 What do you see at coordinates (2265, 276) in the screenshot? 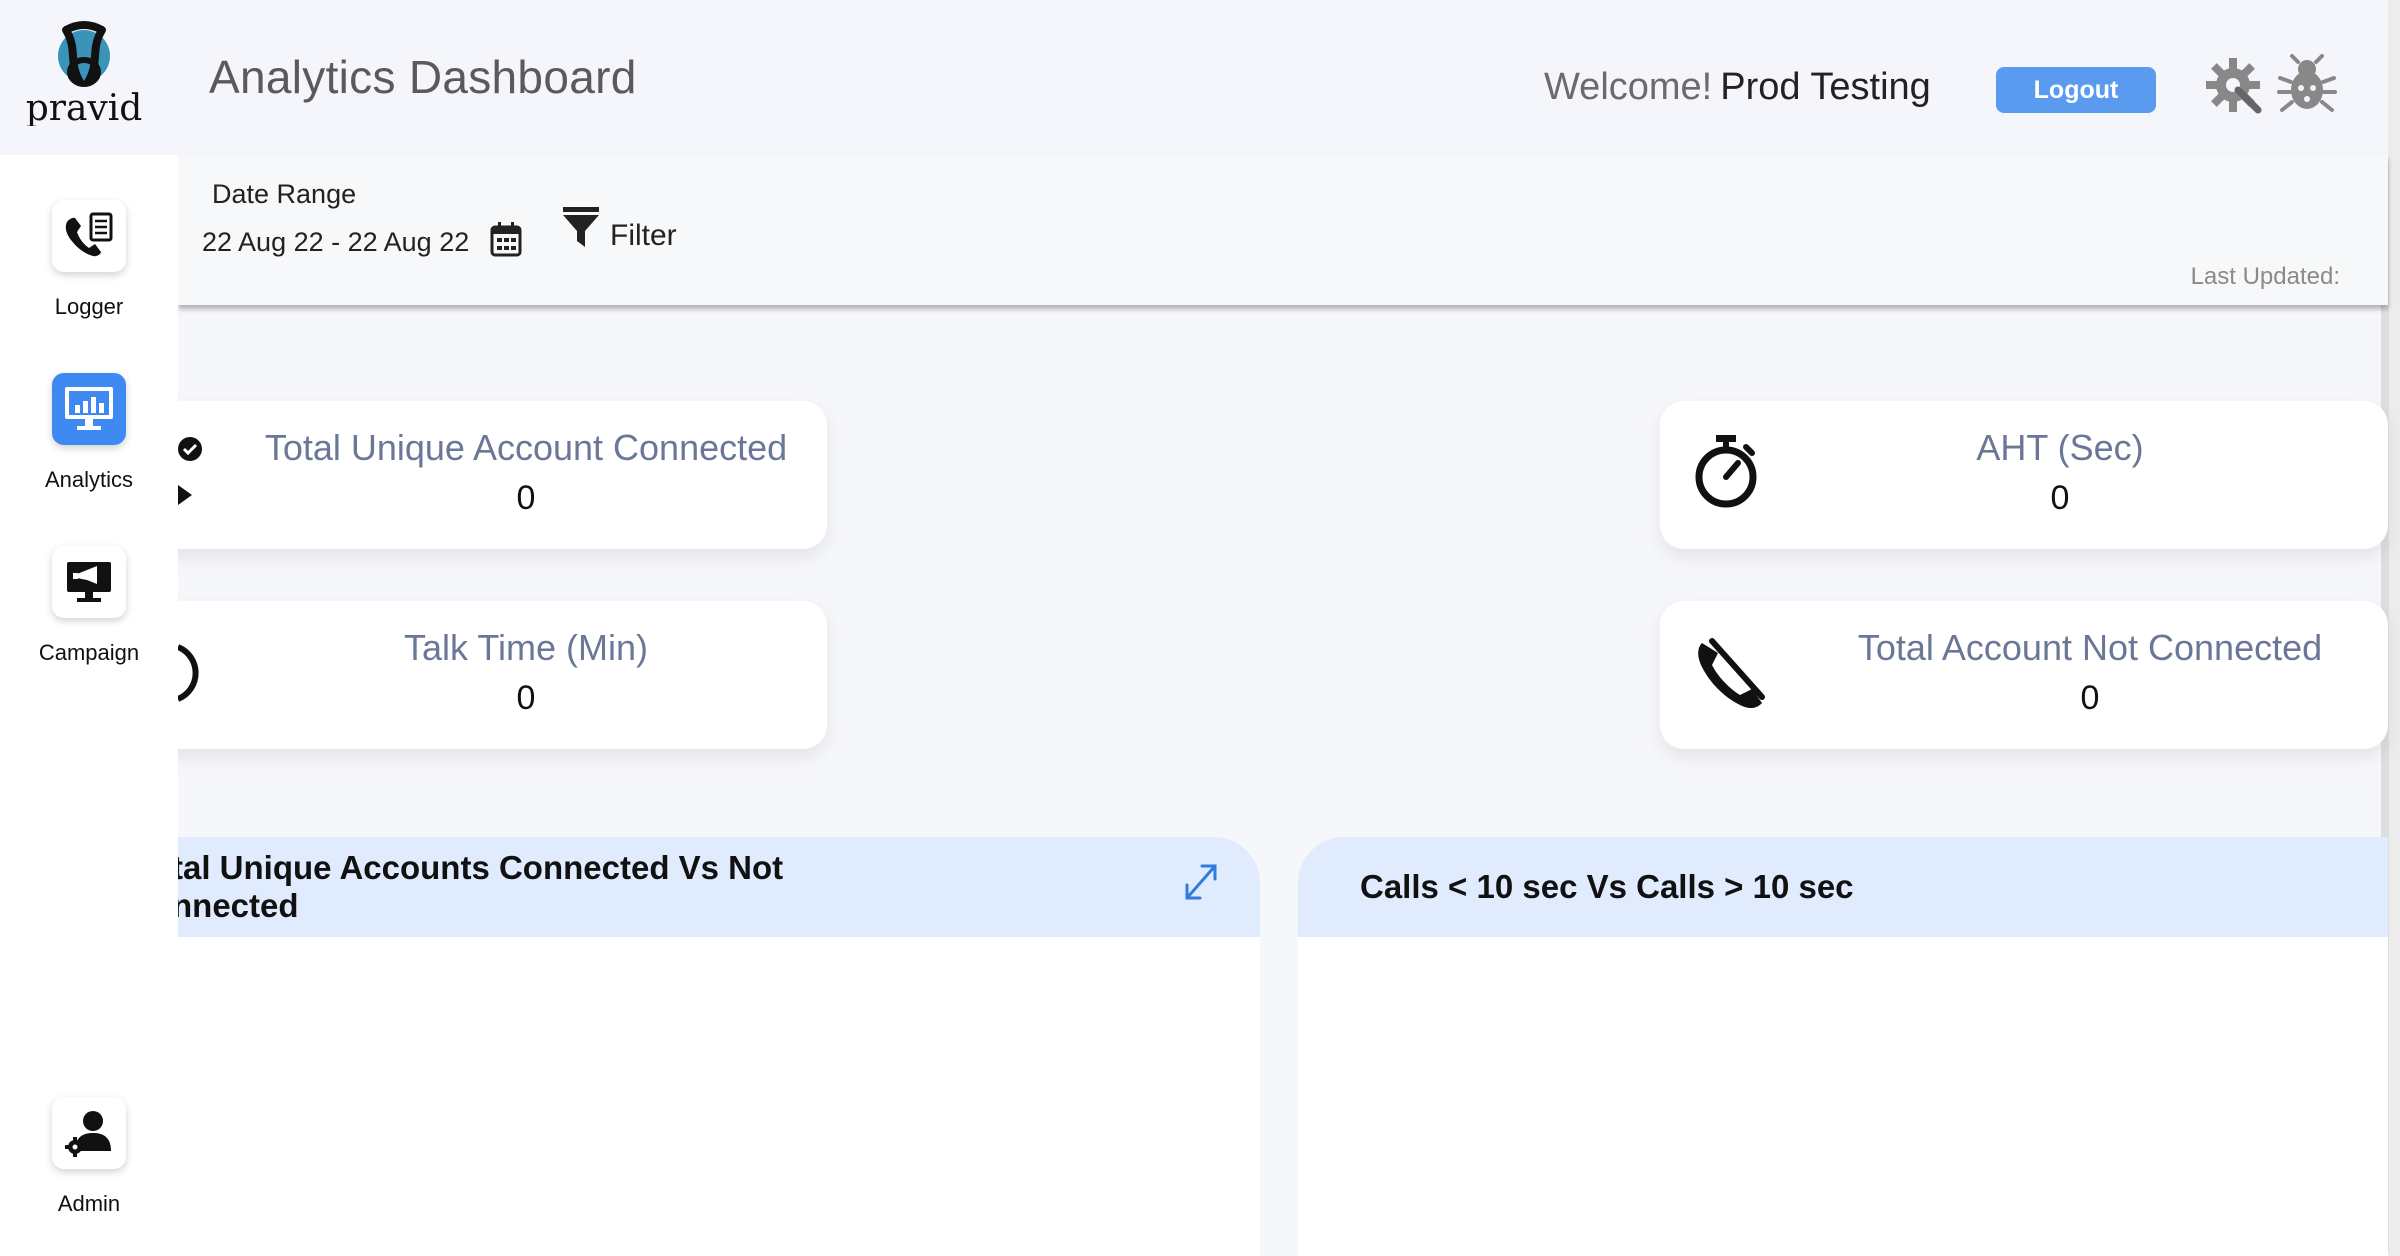
I see `last-updated-label: Last Updated:` at bounding box center [2265, 276].